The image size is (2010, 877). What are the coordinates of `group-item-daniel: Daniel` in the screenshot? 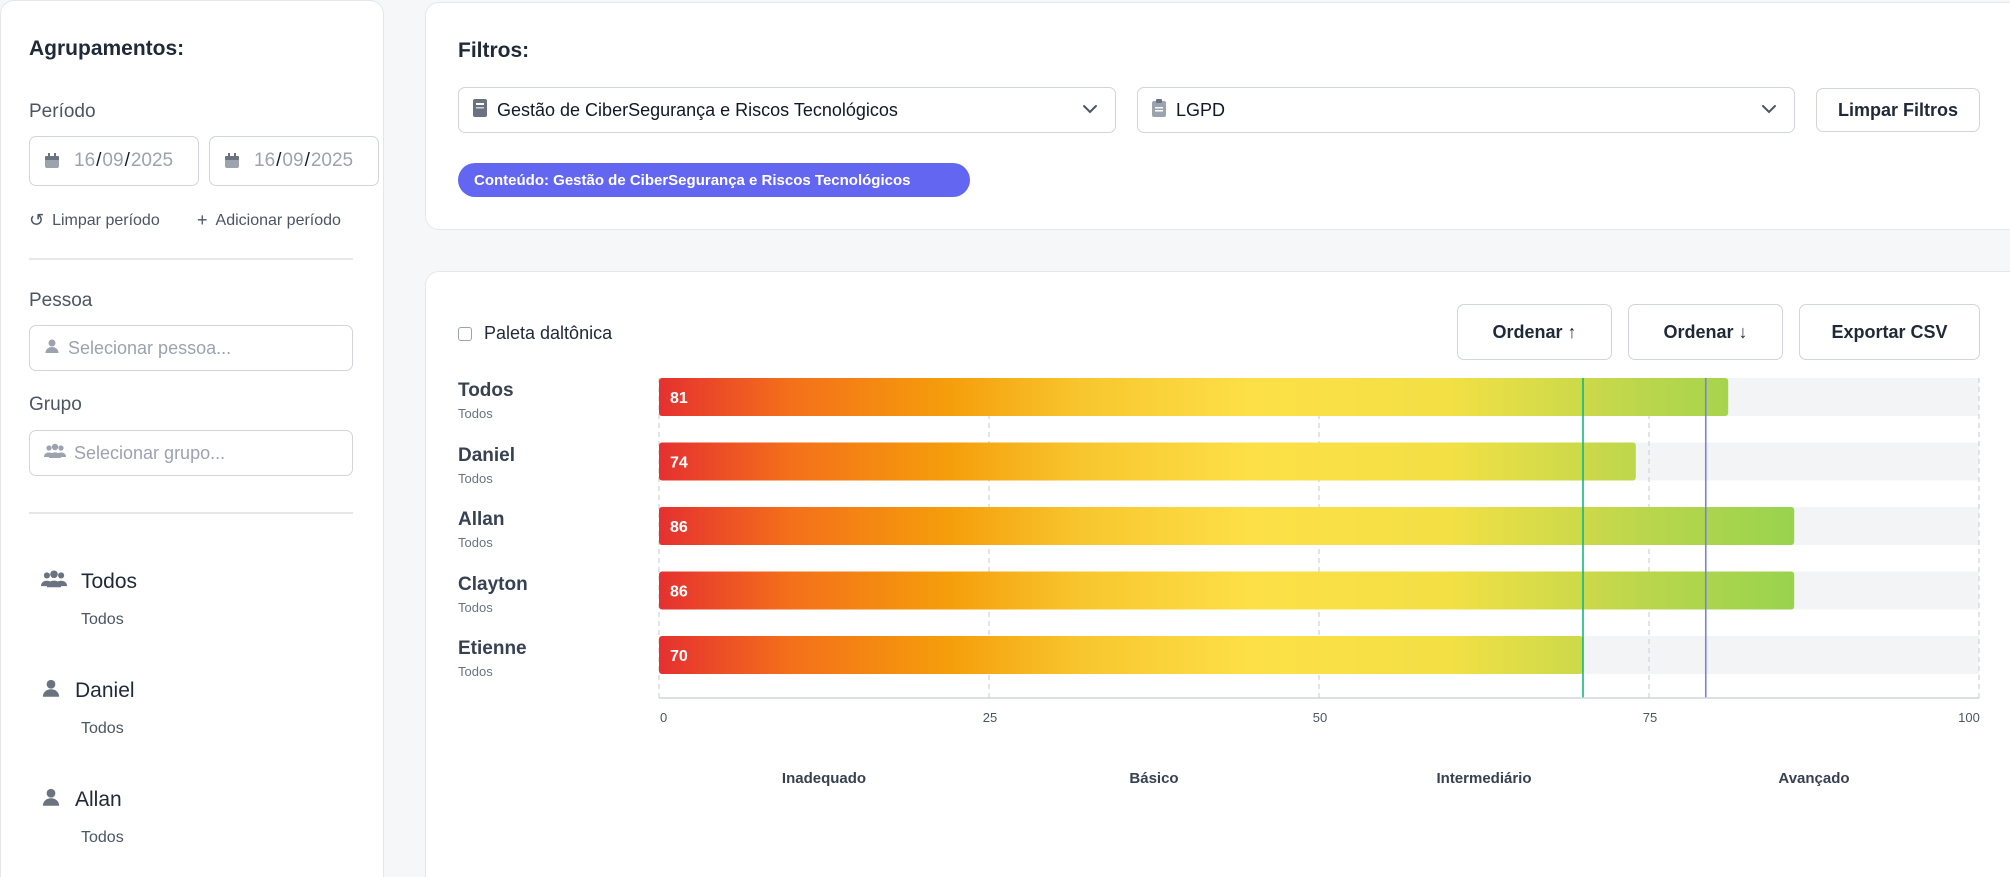 It's located at (88, 691).